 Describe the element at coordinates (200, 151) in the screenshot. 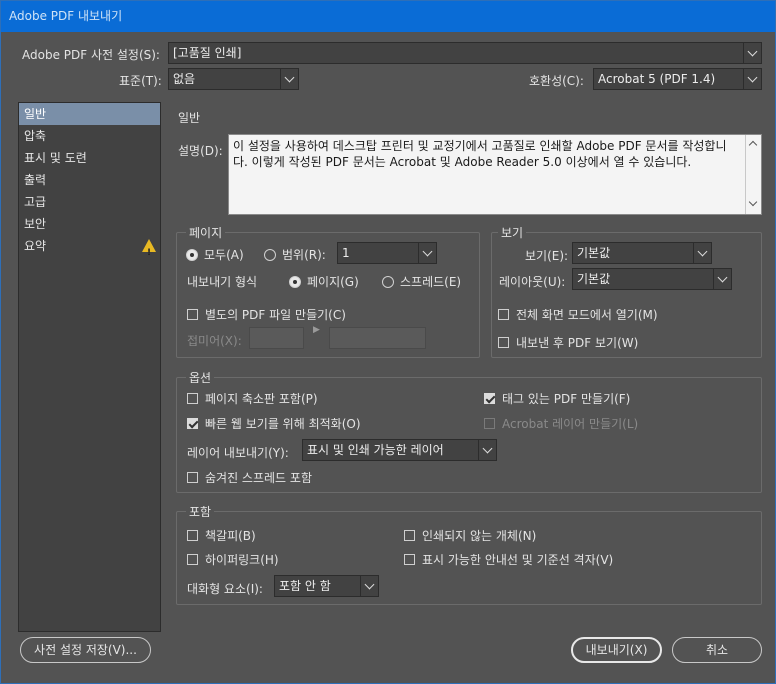

I see `description-label: 설명(D):` at that location.